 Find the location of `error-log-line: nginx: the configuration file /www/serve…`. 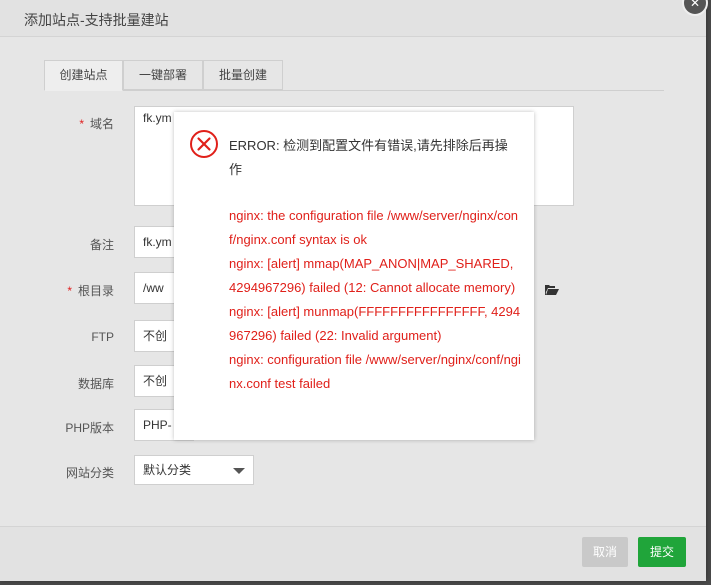

error-log-line: nginx: the configuration file /www/serve… is located at coordinates (374, 227).